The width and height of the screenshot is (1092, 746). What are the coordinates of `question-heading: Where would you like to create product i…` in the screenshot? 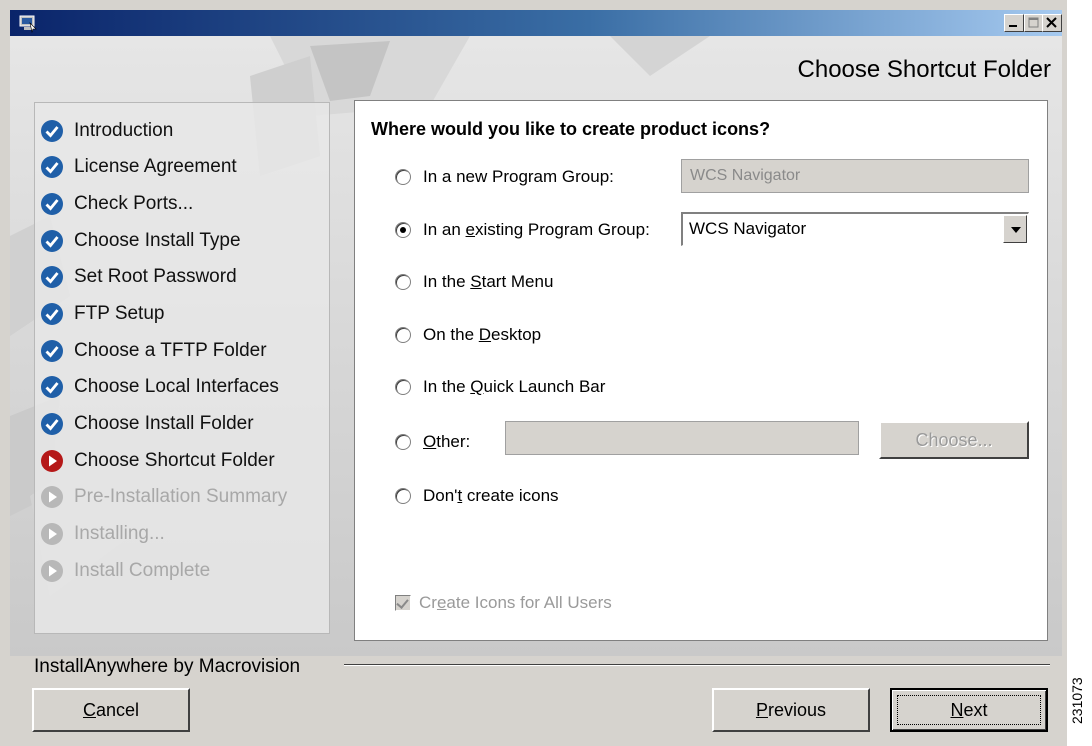 It's located at (571, 129).